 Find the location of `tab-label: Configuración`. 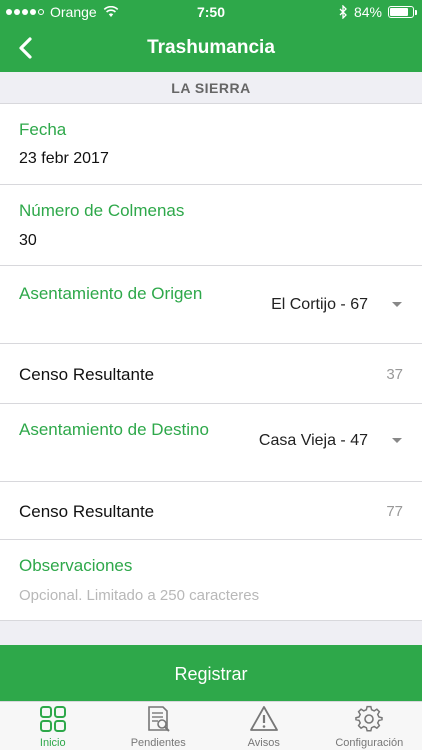

tab-label: Configuración is located at coordinates (369, 743).